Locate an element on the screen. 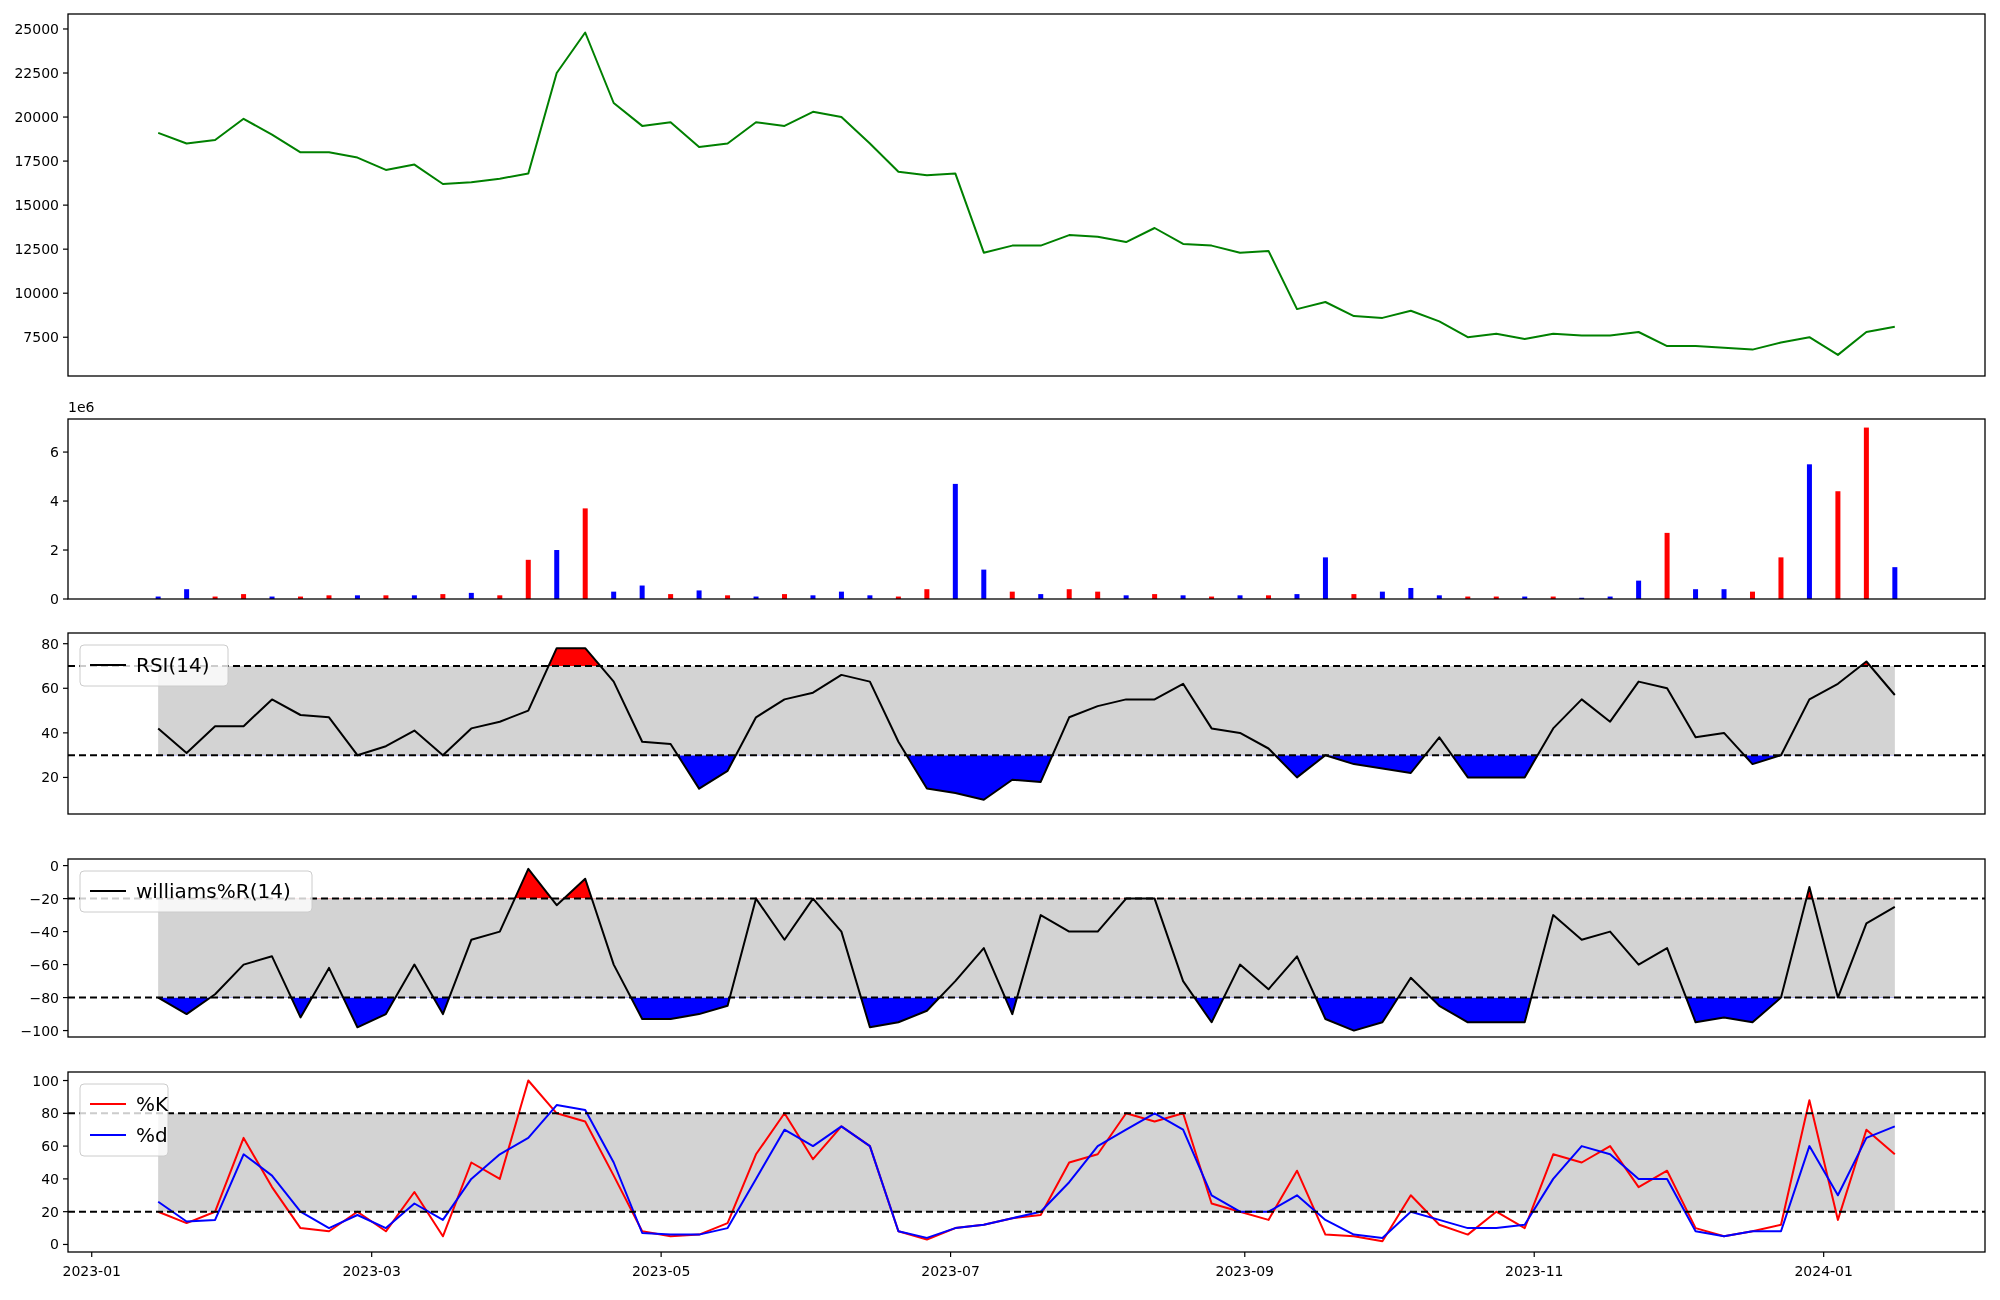 The height and width of the screenshot is (1300, 2000). y-tick-label: −20 is located at coordinates (44, 898).